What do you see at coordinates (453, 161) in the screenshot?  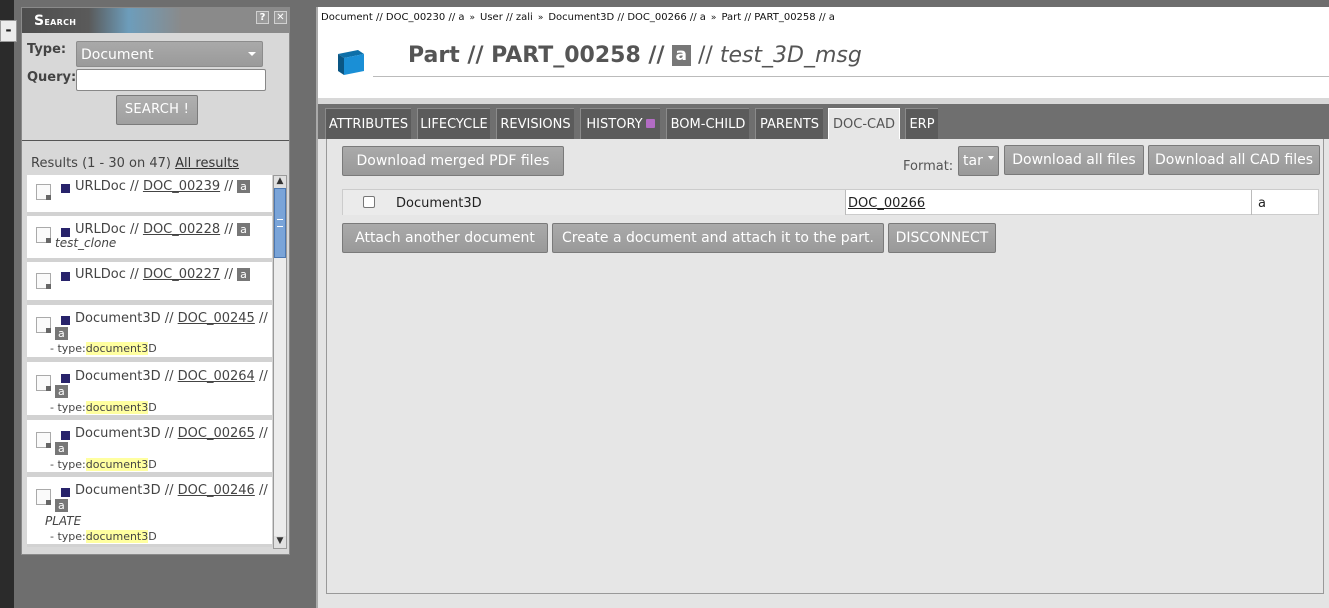 I see `download-merged-pdf-button: Download merged PDF files` at bounding box center [453, 161].